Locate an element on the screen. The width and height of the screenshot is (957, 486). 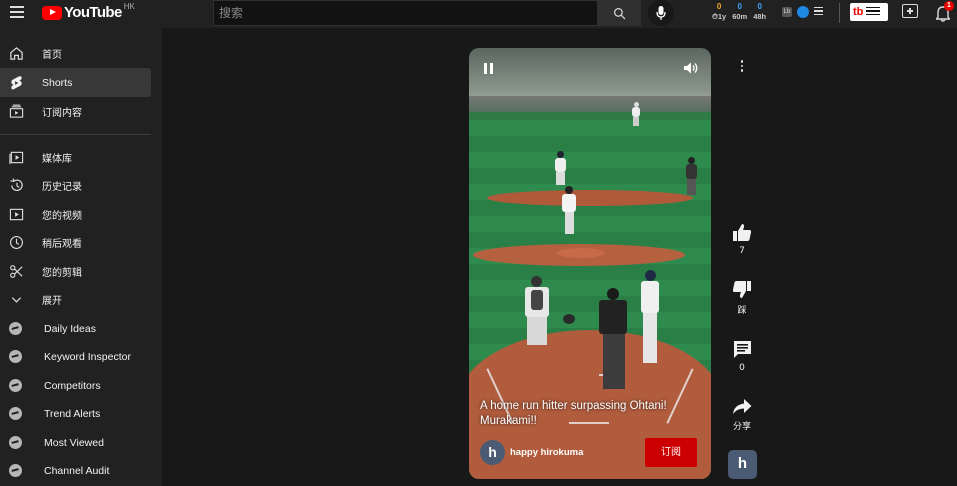
like-button: 7 is located at coordinates (742, 239).